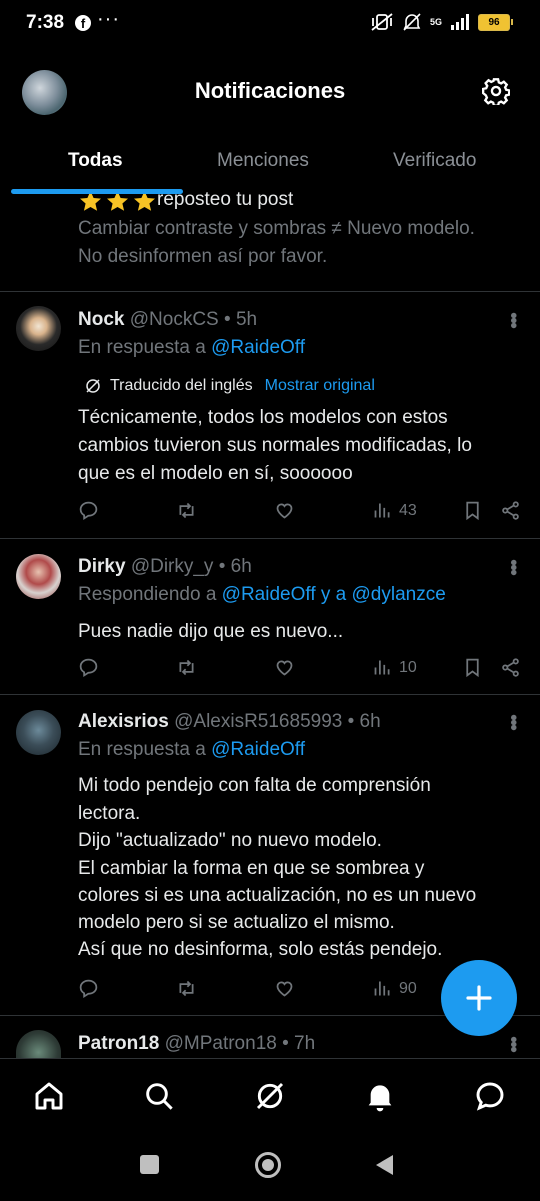 This screenshot has width=540, height=1201. I want to click on post-actions: 10, so click(301, 667).